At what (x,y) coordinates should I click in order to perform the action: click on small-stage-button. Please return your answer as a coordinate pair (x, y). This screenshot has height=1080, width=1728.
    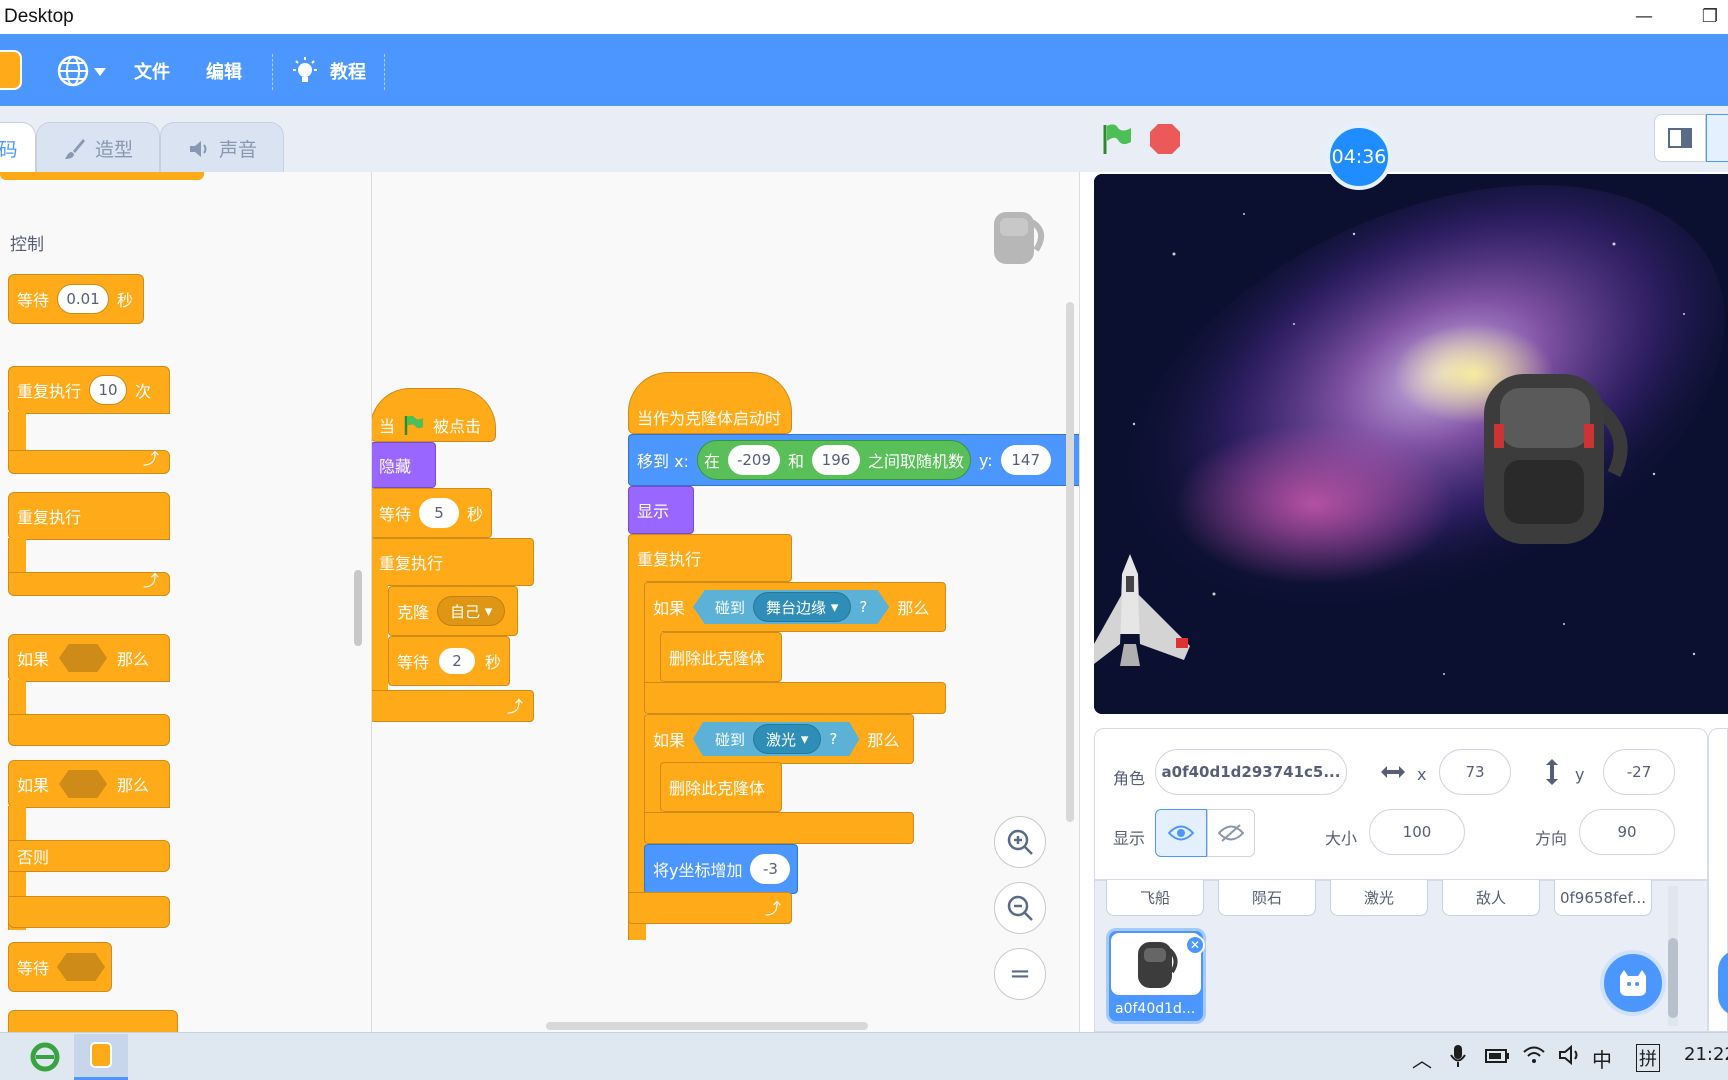
    Looking at the image, I should click on (1680, 138).